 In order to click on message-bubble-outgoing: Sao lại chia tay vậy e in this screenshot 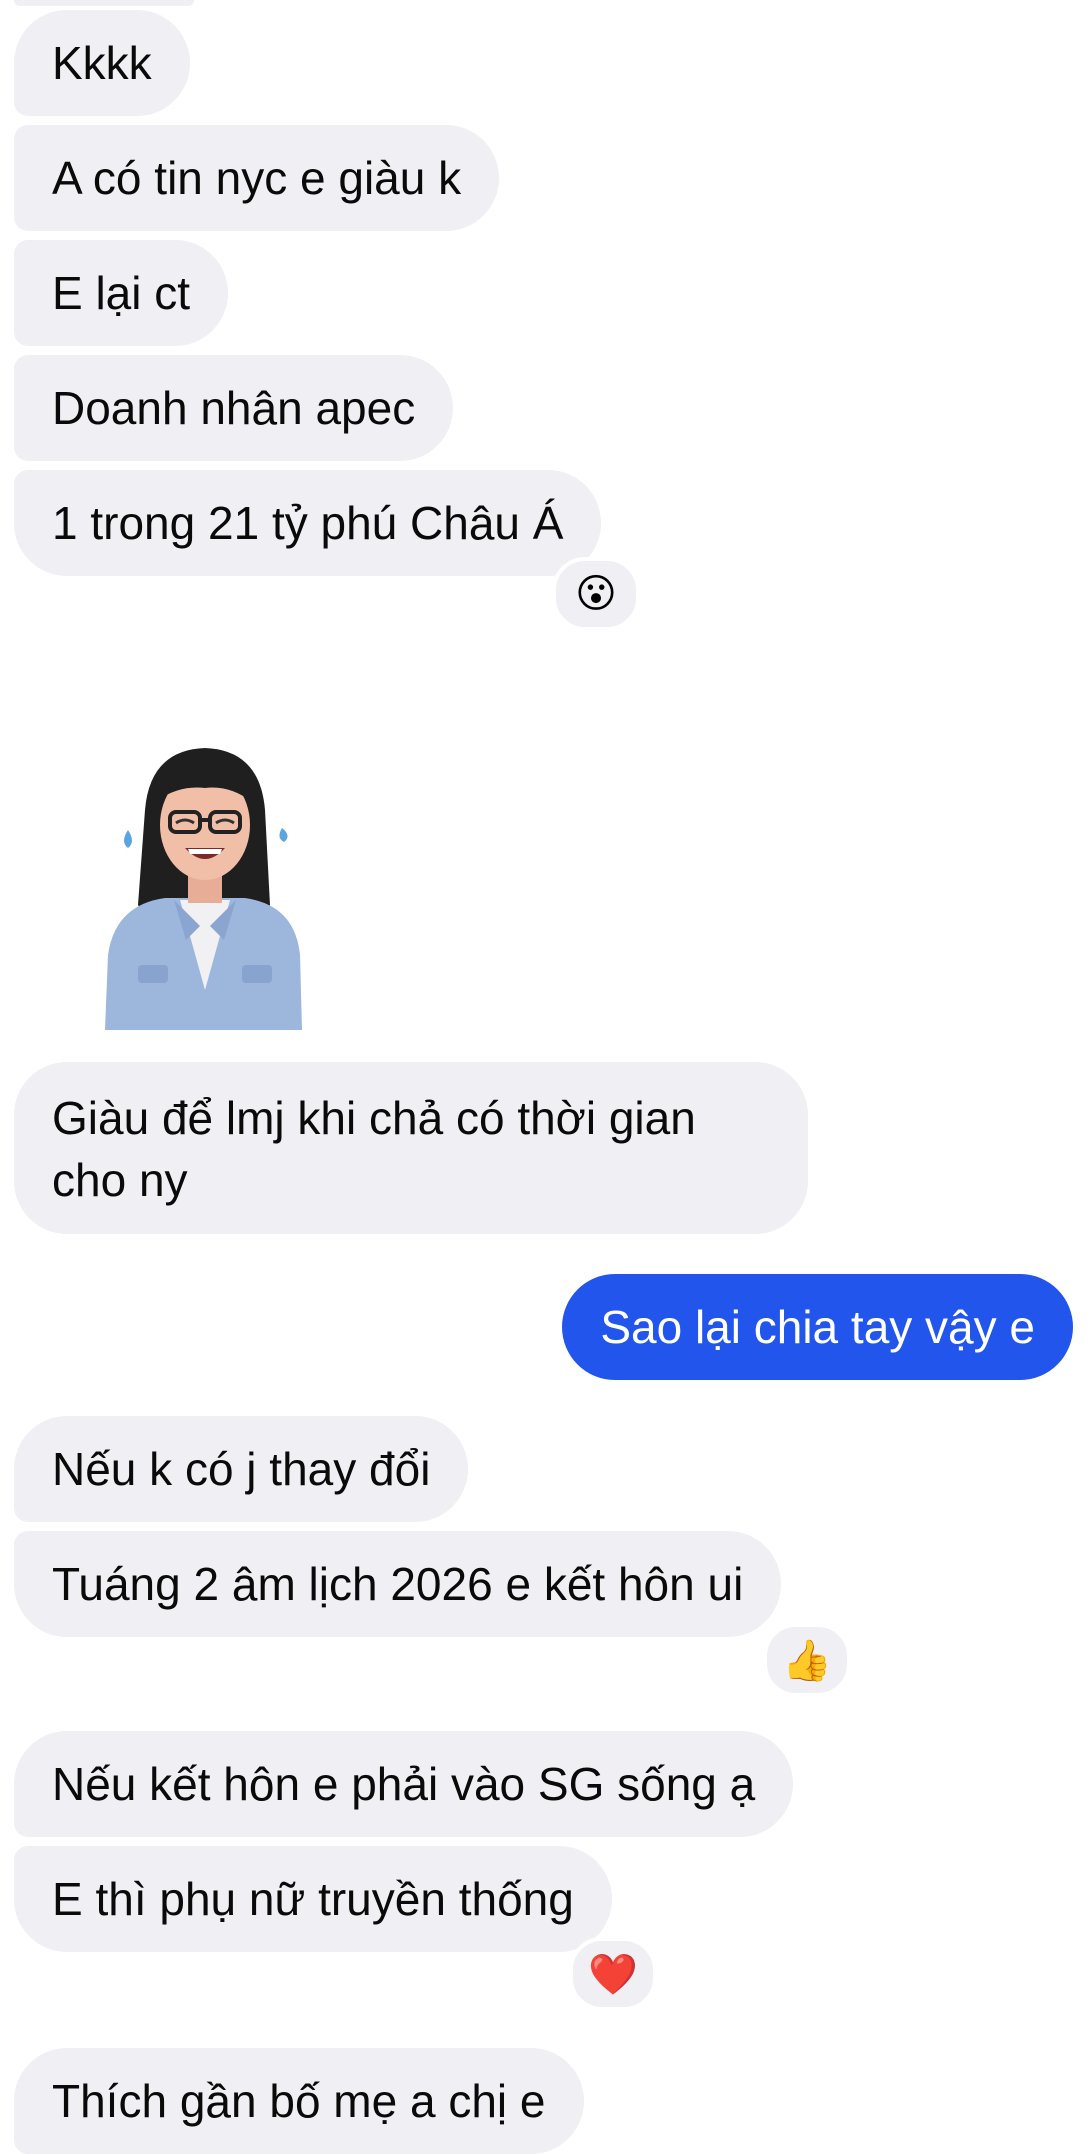, I will do `click(817, 1327)`.